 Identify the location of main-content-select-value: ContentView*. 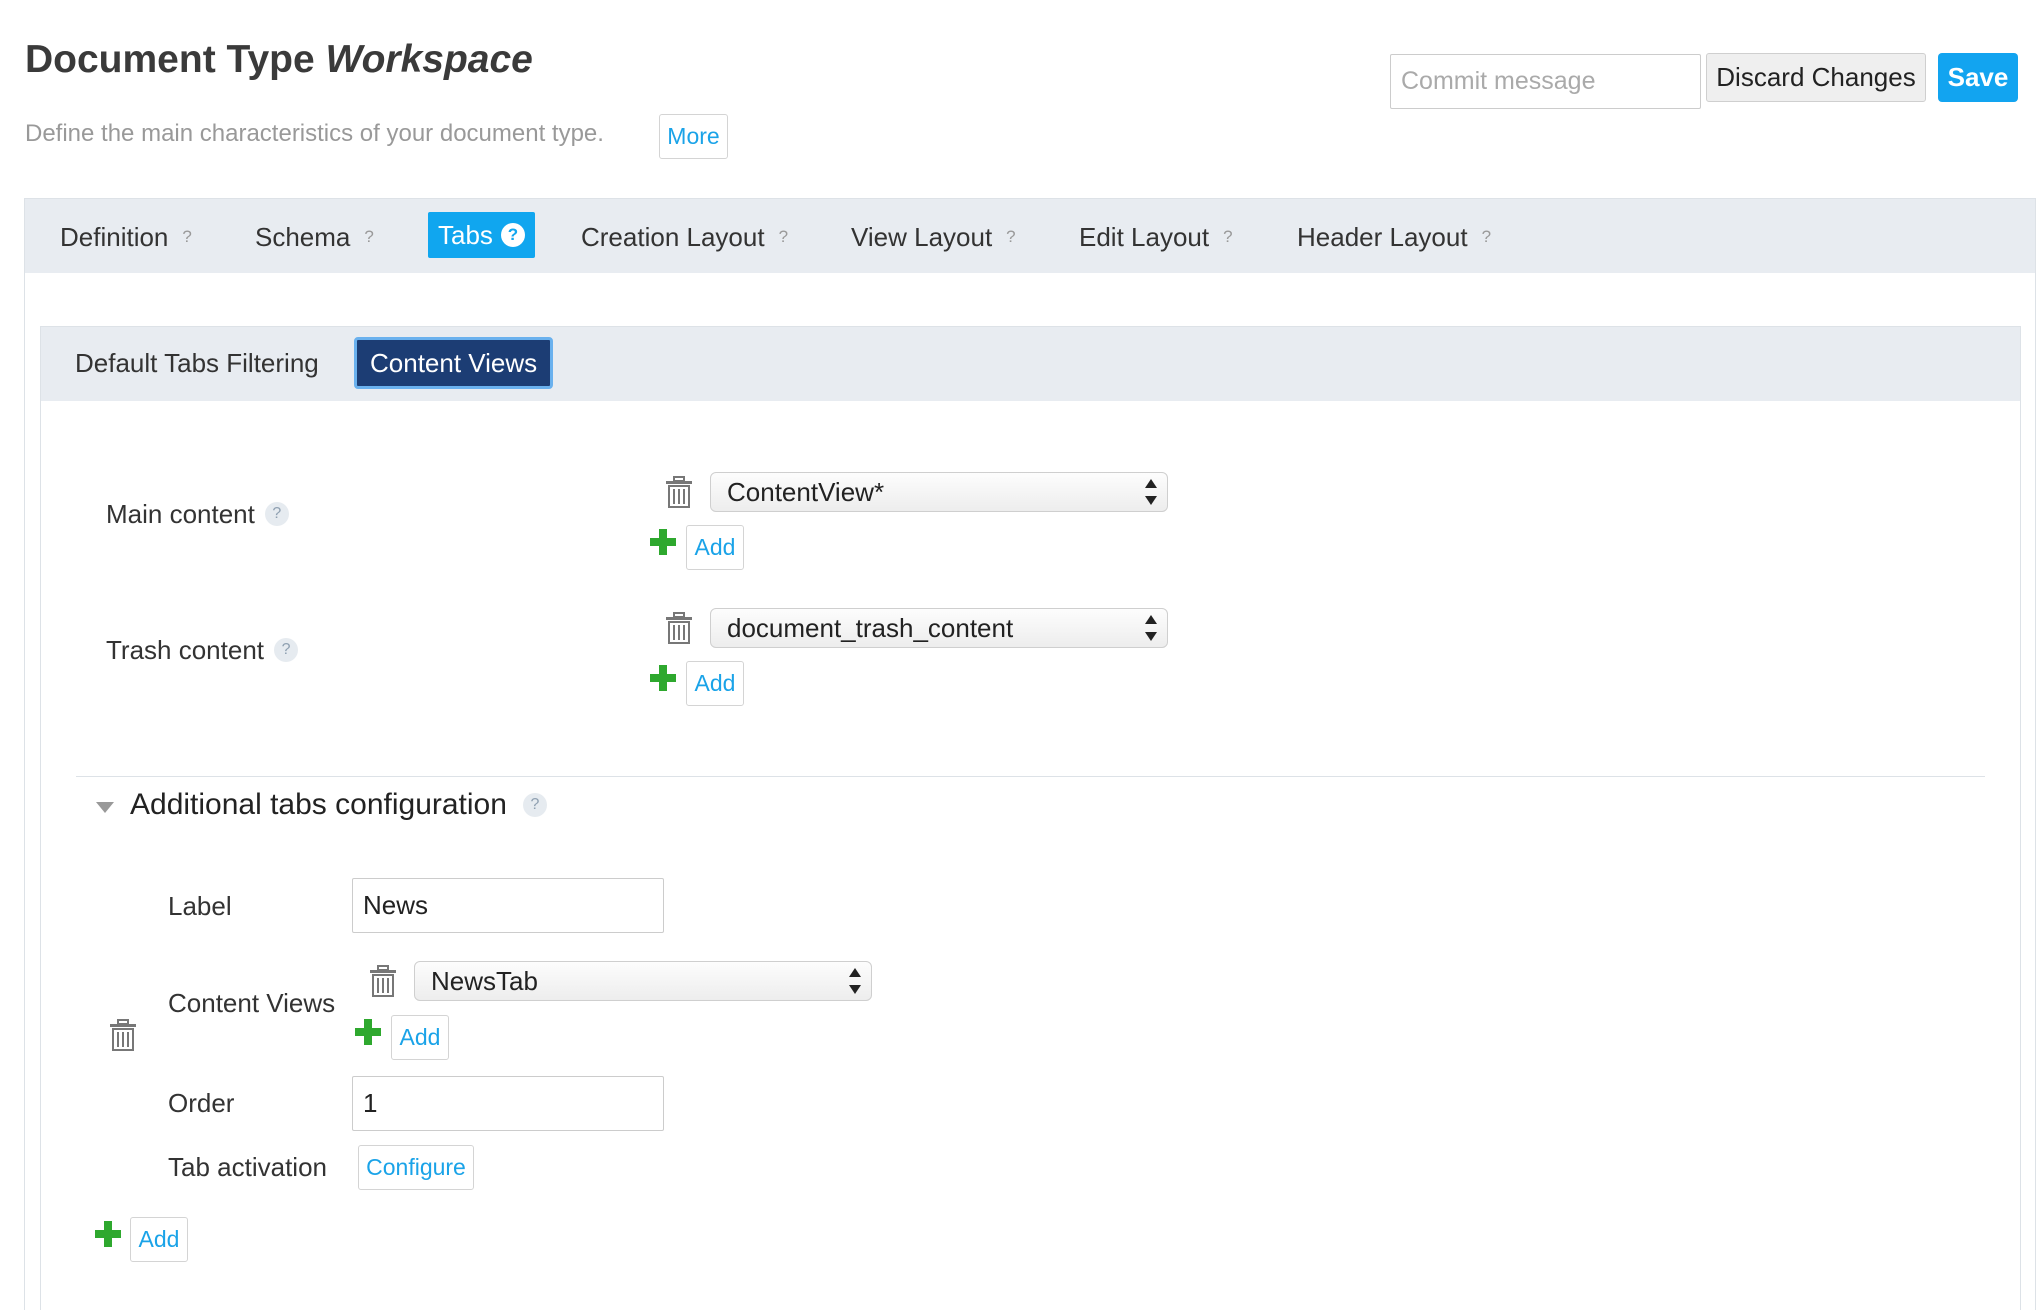
(806, 491).